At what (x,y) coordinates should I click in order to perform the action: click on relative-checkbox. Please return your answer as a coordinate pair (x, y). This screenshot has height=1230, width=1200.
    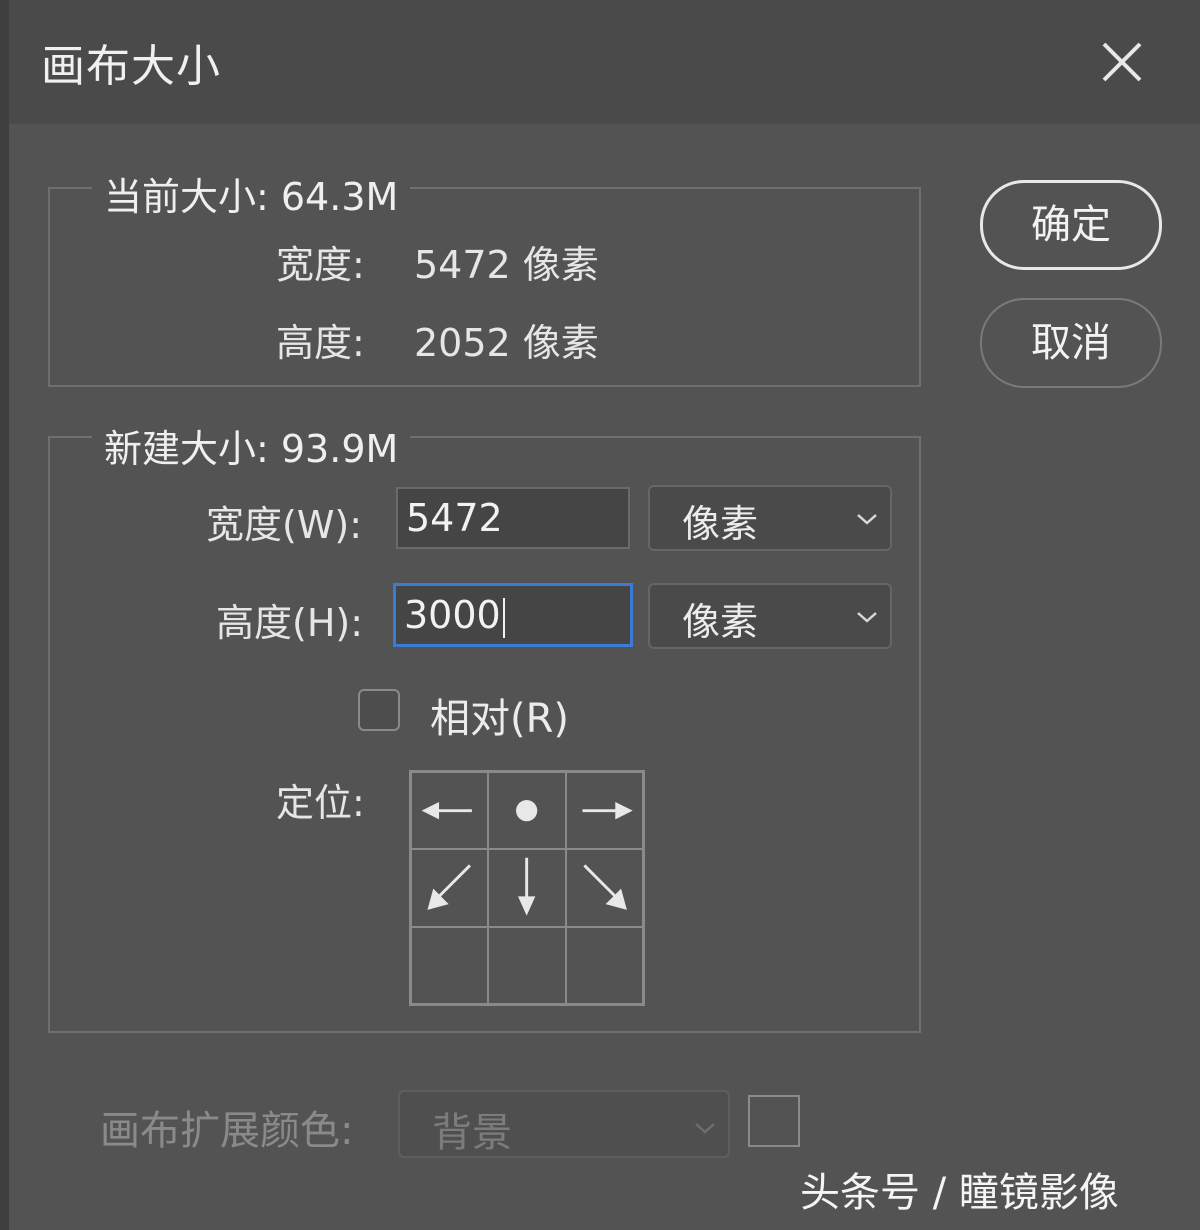
    Looking at the image, I should click on (379, 710).